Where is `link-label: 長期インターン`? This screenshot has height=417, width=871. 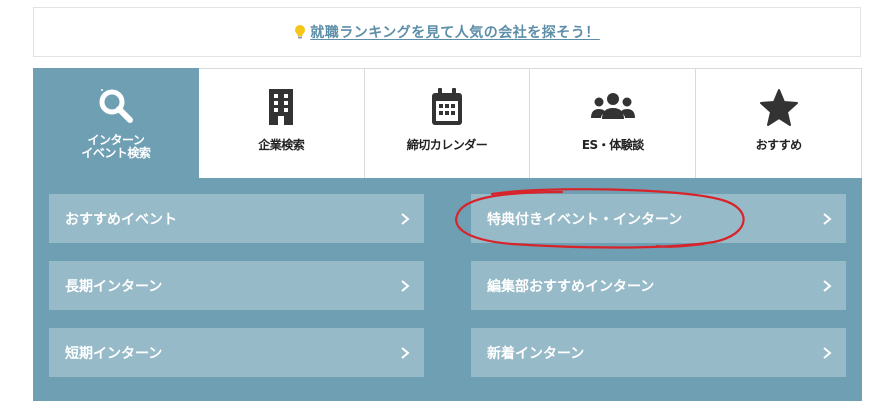 link-label: 長期インターン is located at coordinates (114, 286).